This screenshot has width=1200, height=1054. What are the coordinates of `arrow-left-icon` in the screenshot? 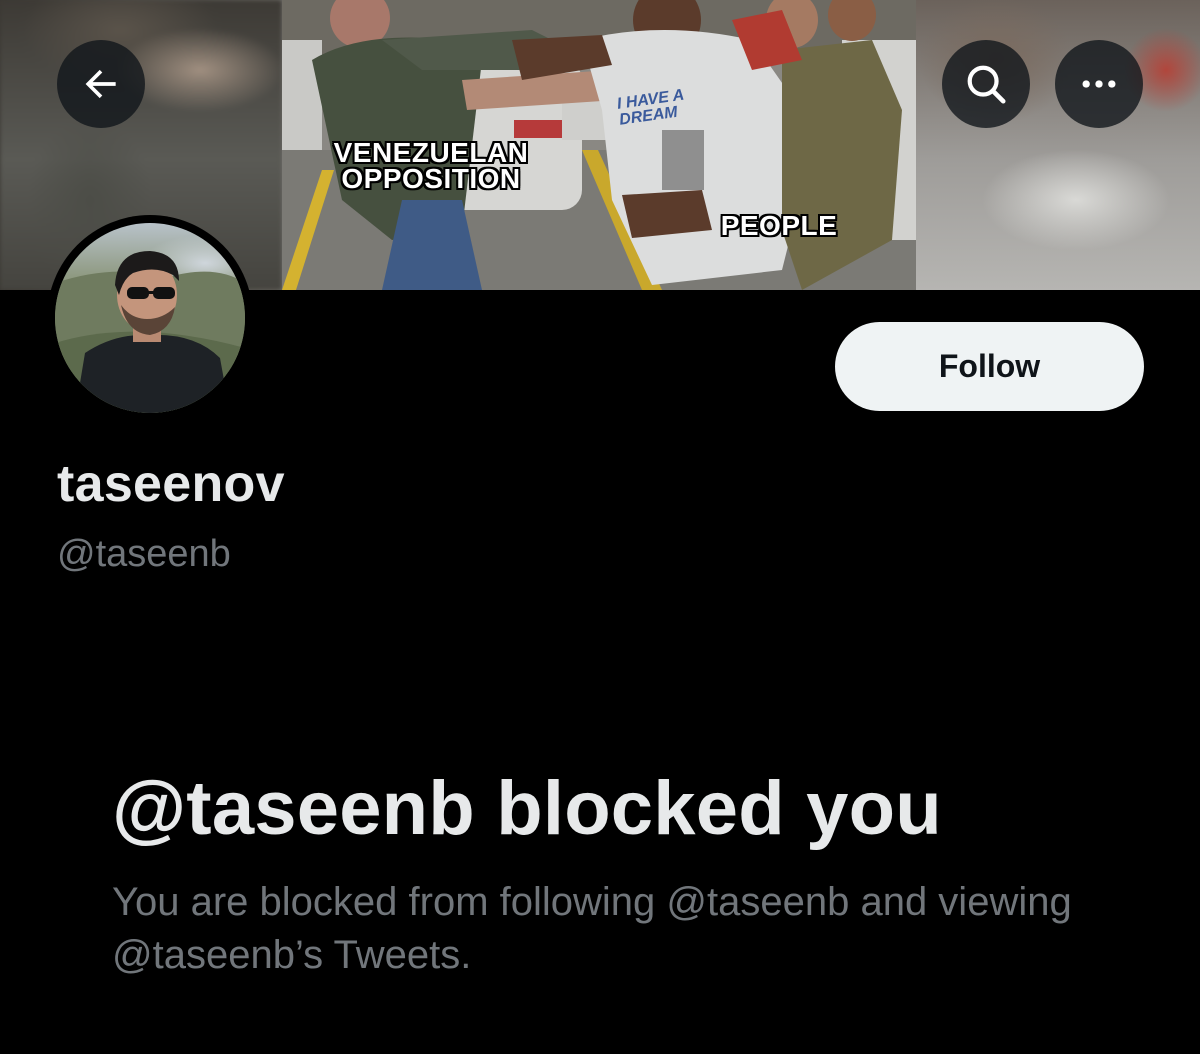 It's located at (100, 84).